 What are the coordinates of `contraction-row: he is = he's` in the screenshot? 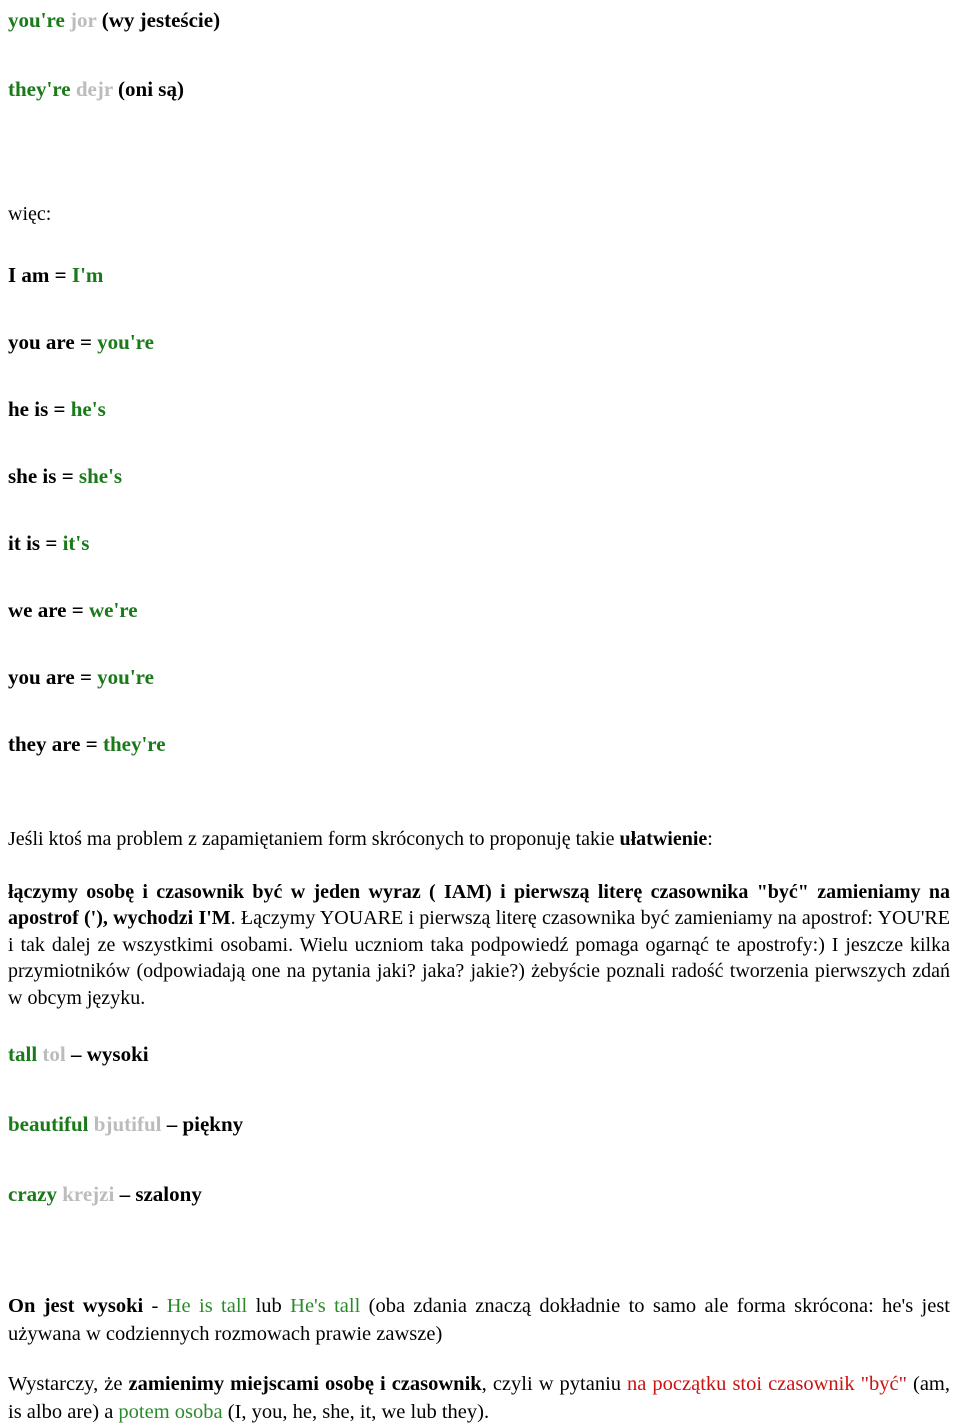 It's located at (479, 409).